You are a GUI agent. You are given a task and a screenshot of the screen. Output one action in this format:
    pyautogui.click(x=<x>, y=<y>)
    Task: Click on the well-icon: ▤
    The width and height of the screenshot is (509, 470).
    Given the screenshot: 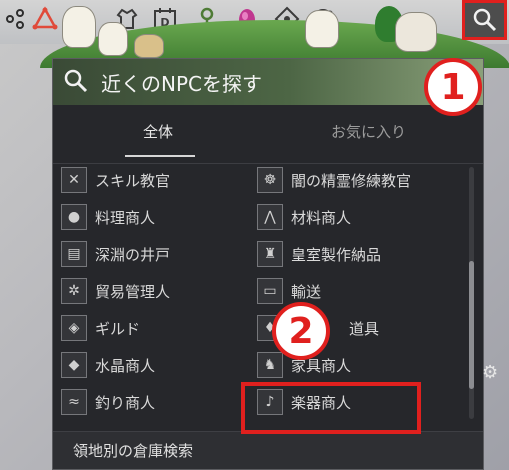 What is the action you would take?
    pyautogui.click(x=74, y=254)
    